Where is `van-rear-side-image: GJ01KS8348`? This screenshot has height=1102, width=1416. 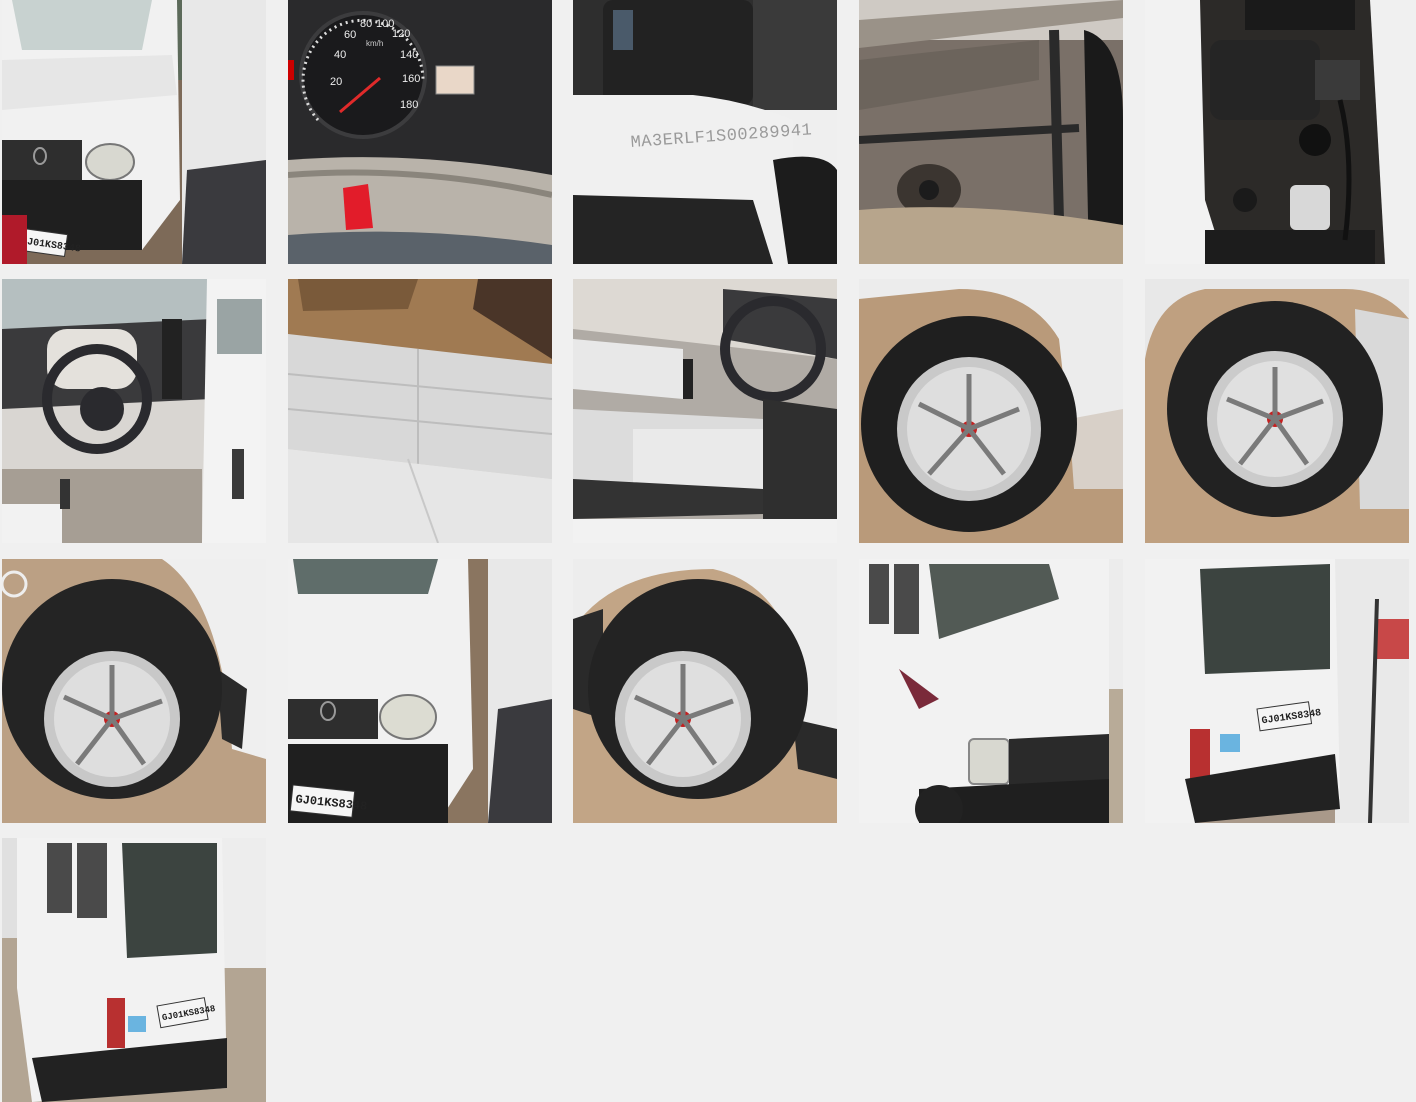 van-rear-side-image: GJ01KS8348 is located at coordinates (134, 970).